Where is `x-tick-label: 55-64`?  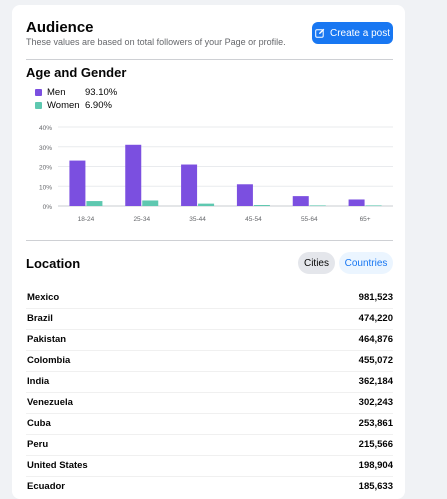
x-tick-label: 55-64 is located at coordinates (309, 219).